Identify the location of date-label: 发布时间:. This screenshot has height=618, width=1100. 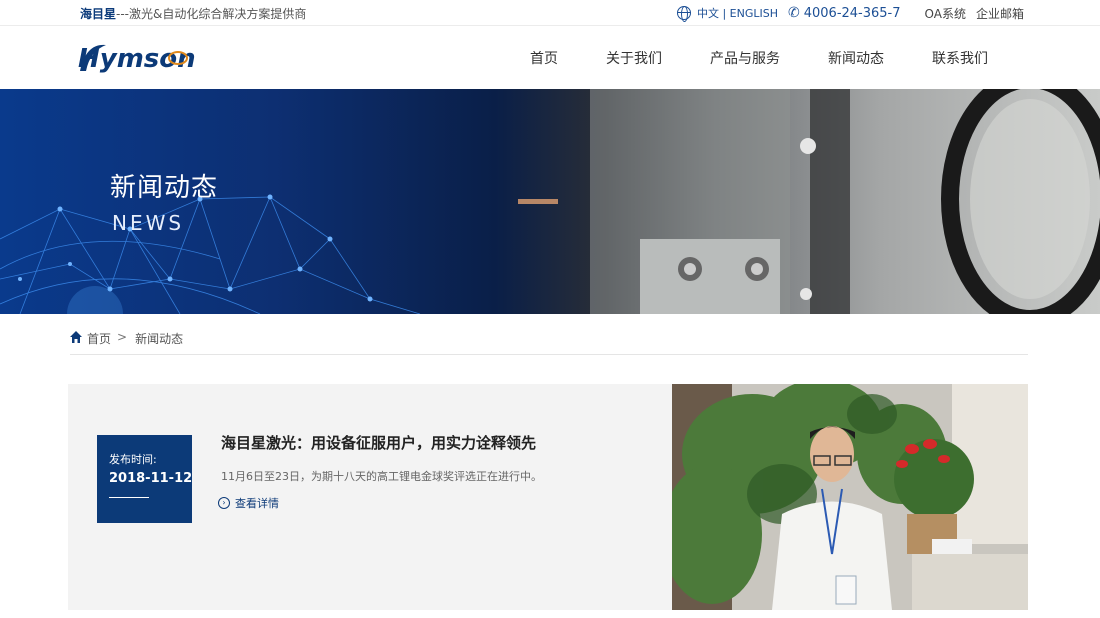
(133, 459).